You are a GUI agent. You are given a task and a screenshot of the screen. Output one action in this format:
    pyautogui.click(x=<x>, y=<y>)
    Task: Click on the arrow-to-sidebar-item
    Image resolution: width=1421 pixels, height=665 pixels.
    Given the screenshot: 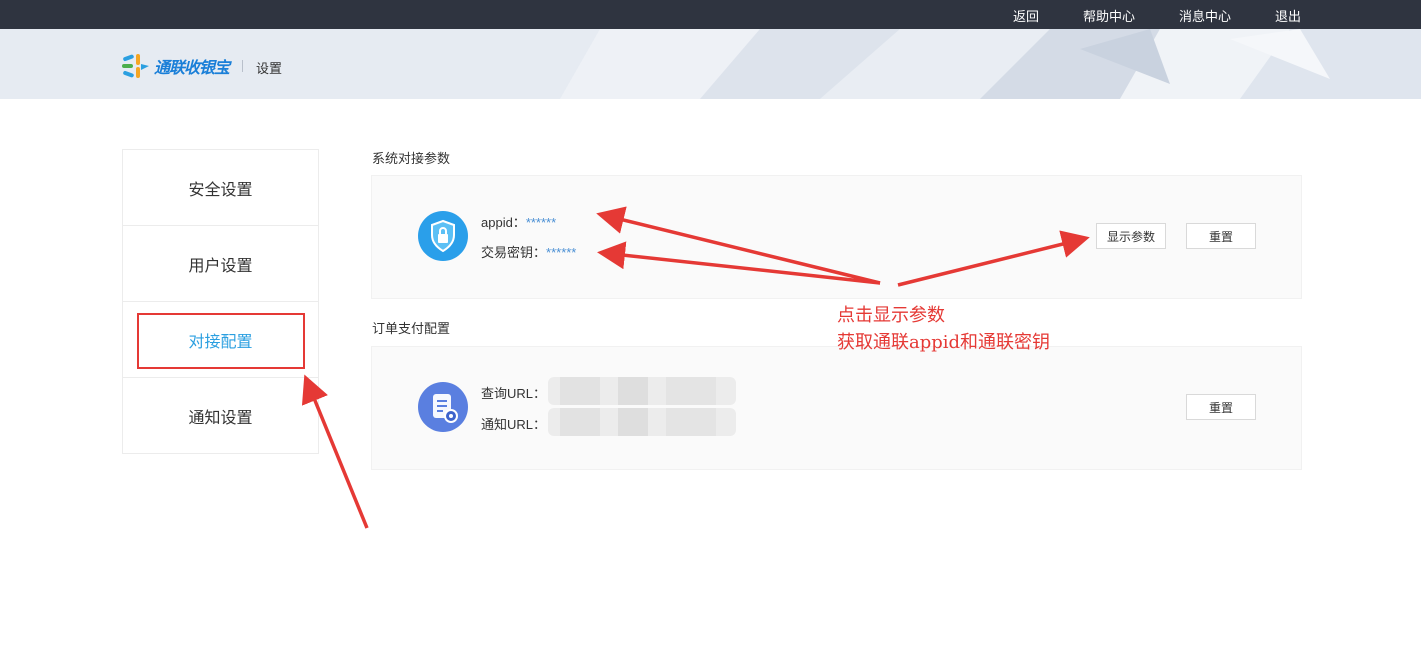 What is the action you would take?
    pyautogui.click(x=335, y=451)
    